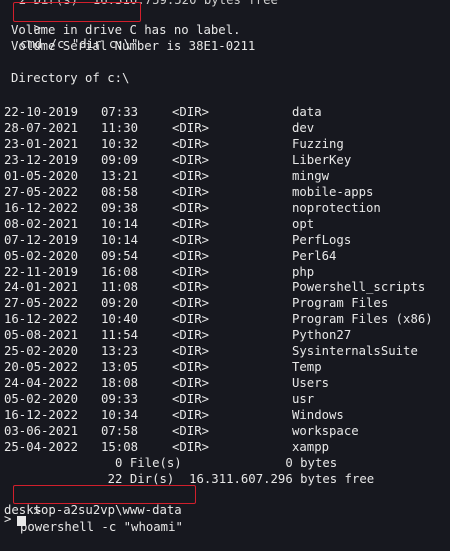 This screenshot has height=551, width=450. I want to click on directory-entry-row: 01-05-2020 13:21 <DIR> mingw, so click(224, 176).